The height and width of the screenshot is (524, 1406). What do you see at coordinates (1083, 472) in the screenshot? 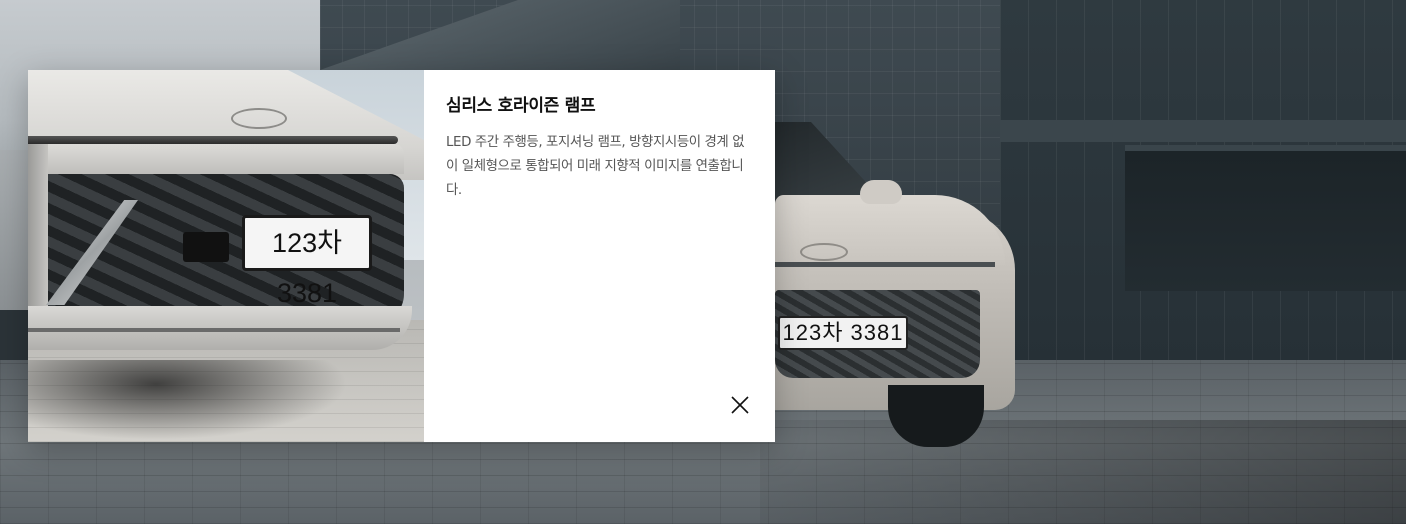
I see `ground-shadow` at bounding box center [1083, 472].